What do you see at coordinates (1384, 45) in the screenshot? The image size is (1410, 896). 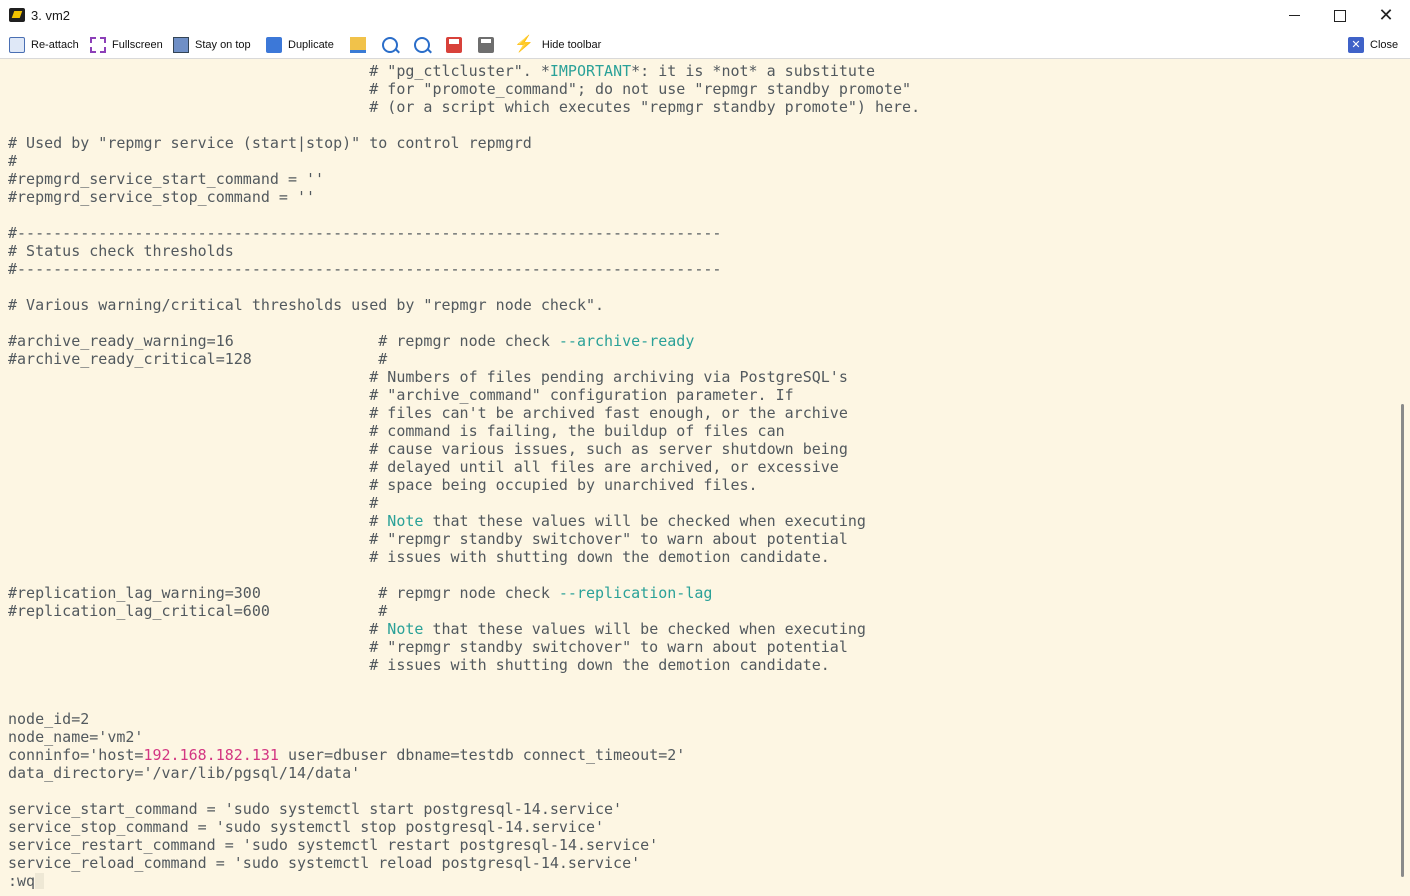 I see `close-label: Close` at bounding box center [1384, 45].